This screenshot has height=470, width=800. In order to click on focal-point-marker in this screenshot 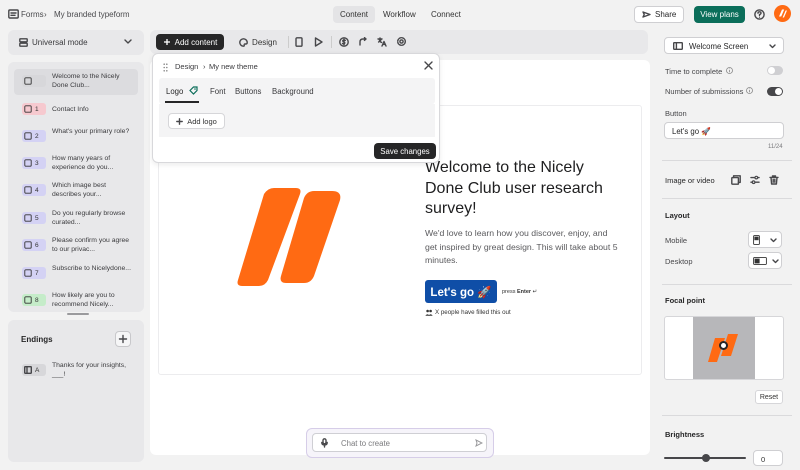, I will do `click(723, 345)`.